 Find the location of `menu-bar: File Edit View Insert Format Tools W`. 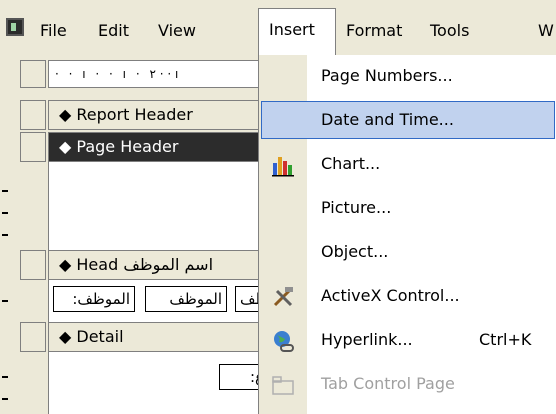

menu-bar: File Edit View Insert Format Tools W is located at coordinates (278, 29).